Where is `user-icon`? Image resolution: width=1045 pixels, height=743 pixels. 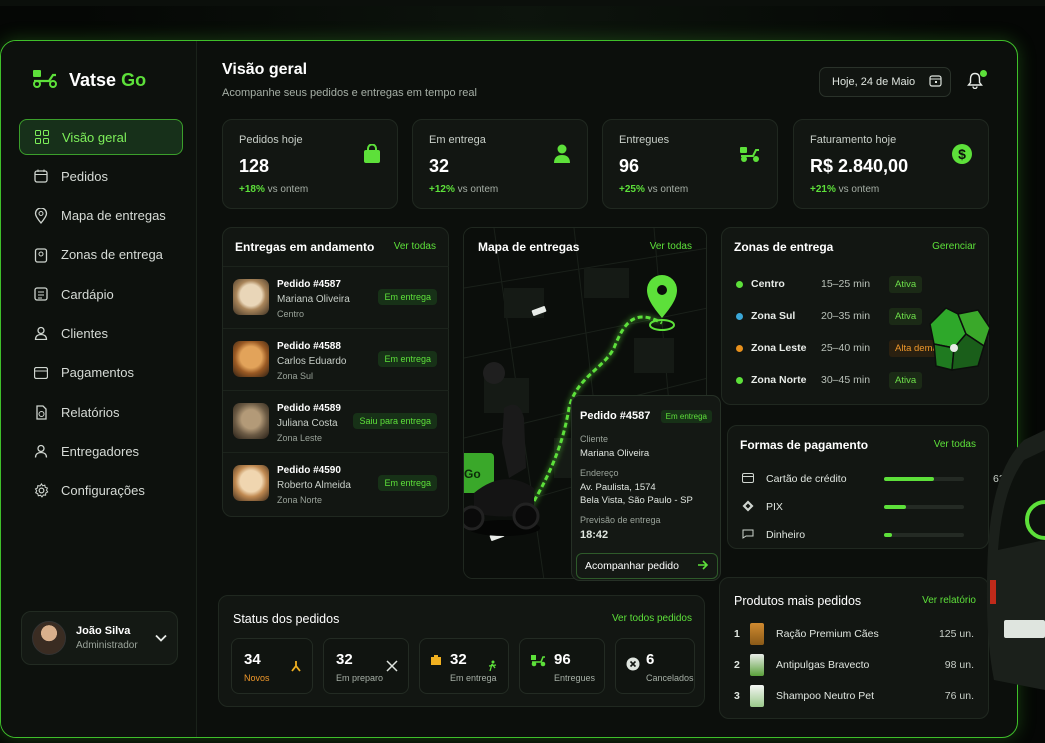
user-icon is located at coordinates (41, 333).